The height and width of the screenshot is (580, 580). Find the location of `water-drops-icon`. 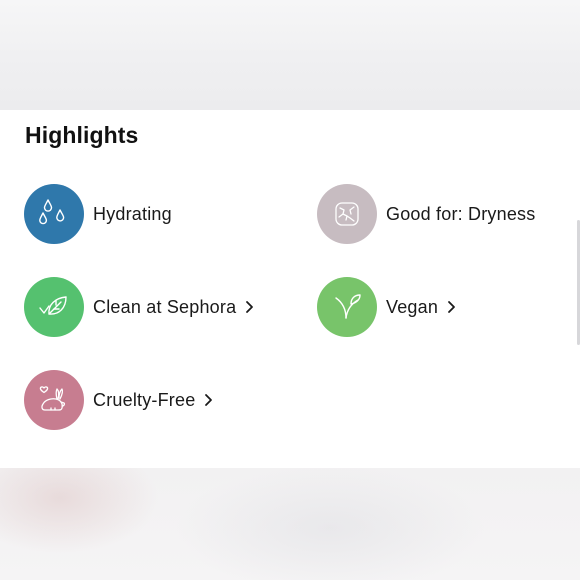

water-drops-icon is located at coordinates (54, 214).